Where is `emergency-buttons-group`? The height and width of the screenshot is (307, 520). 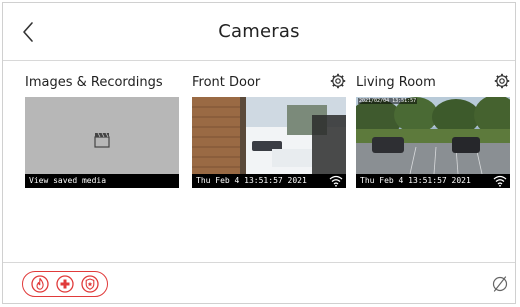
emergency-buttons-group is located at coordinates (65, 284).